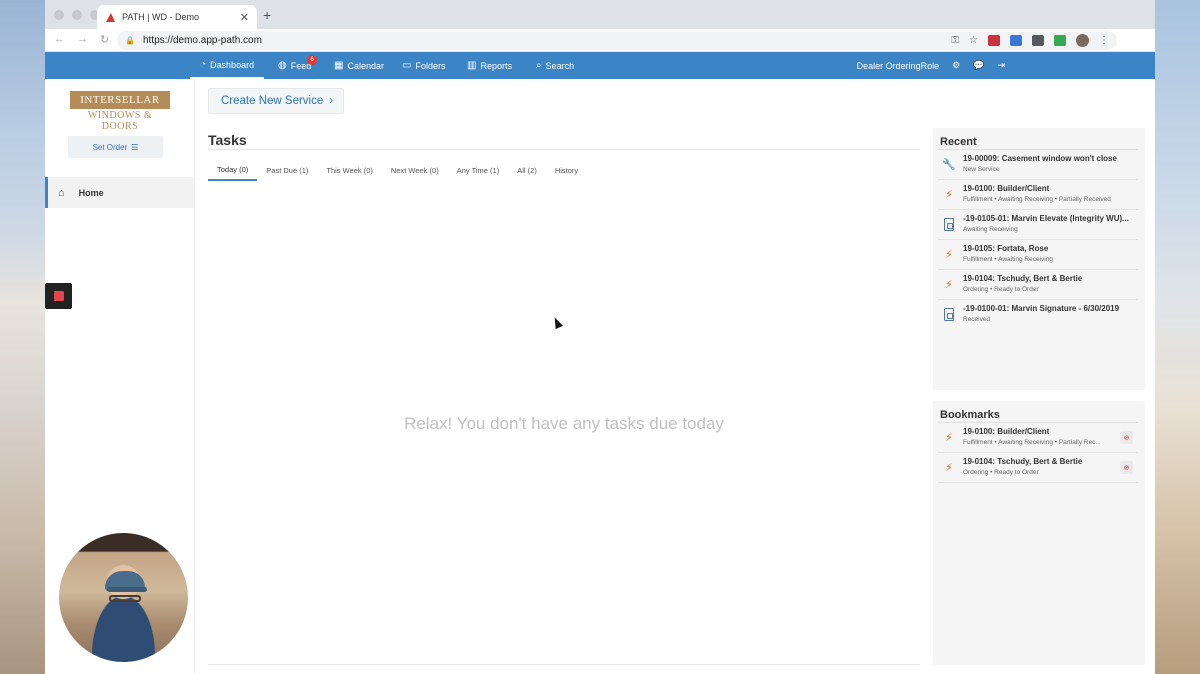 The height and width of the screenshot is (674, 1200). I want to click on nav-reports-label: Reports, so click(496, 65).